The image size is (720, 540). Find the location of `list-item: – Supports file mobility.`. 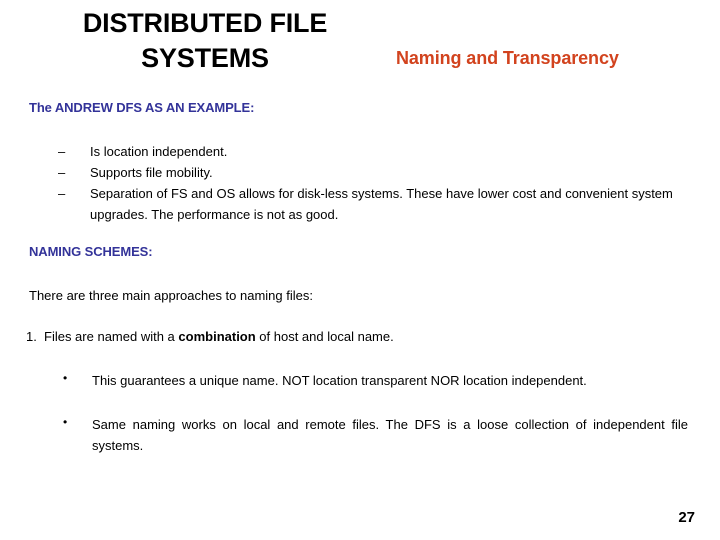

list-item: – Supports file mobility. is located at coordinates (373, 172).